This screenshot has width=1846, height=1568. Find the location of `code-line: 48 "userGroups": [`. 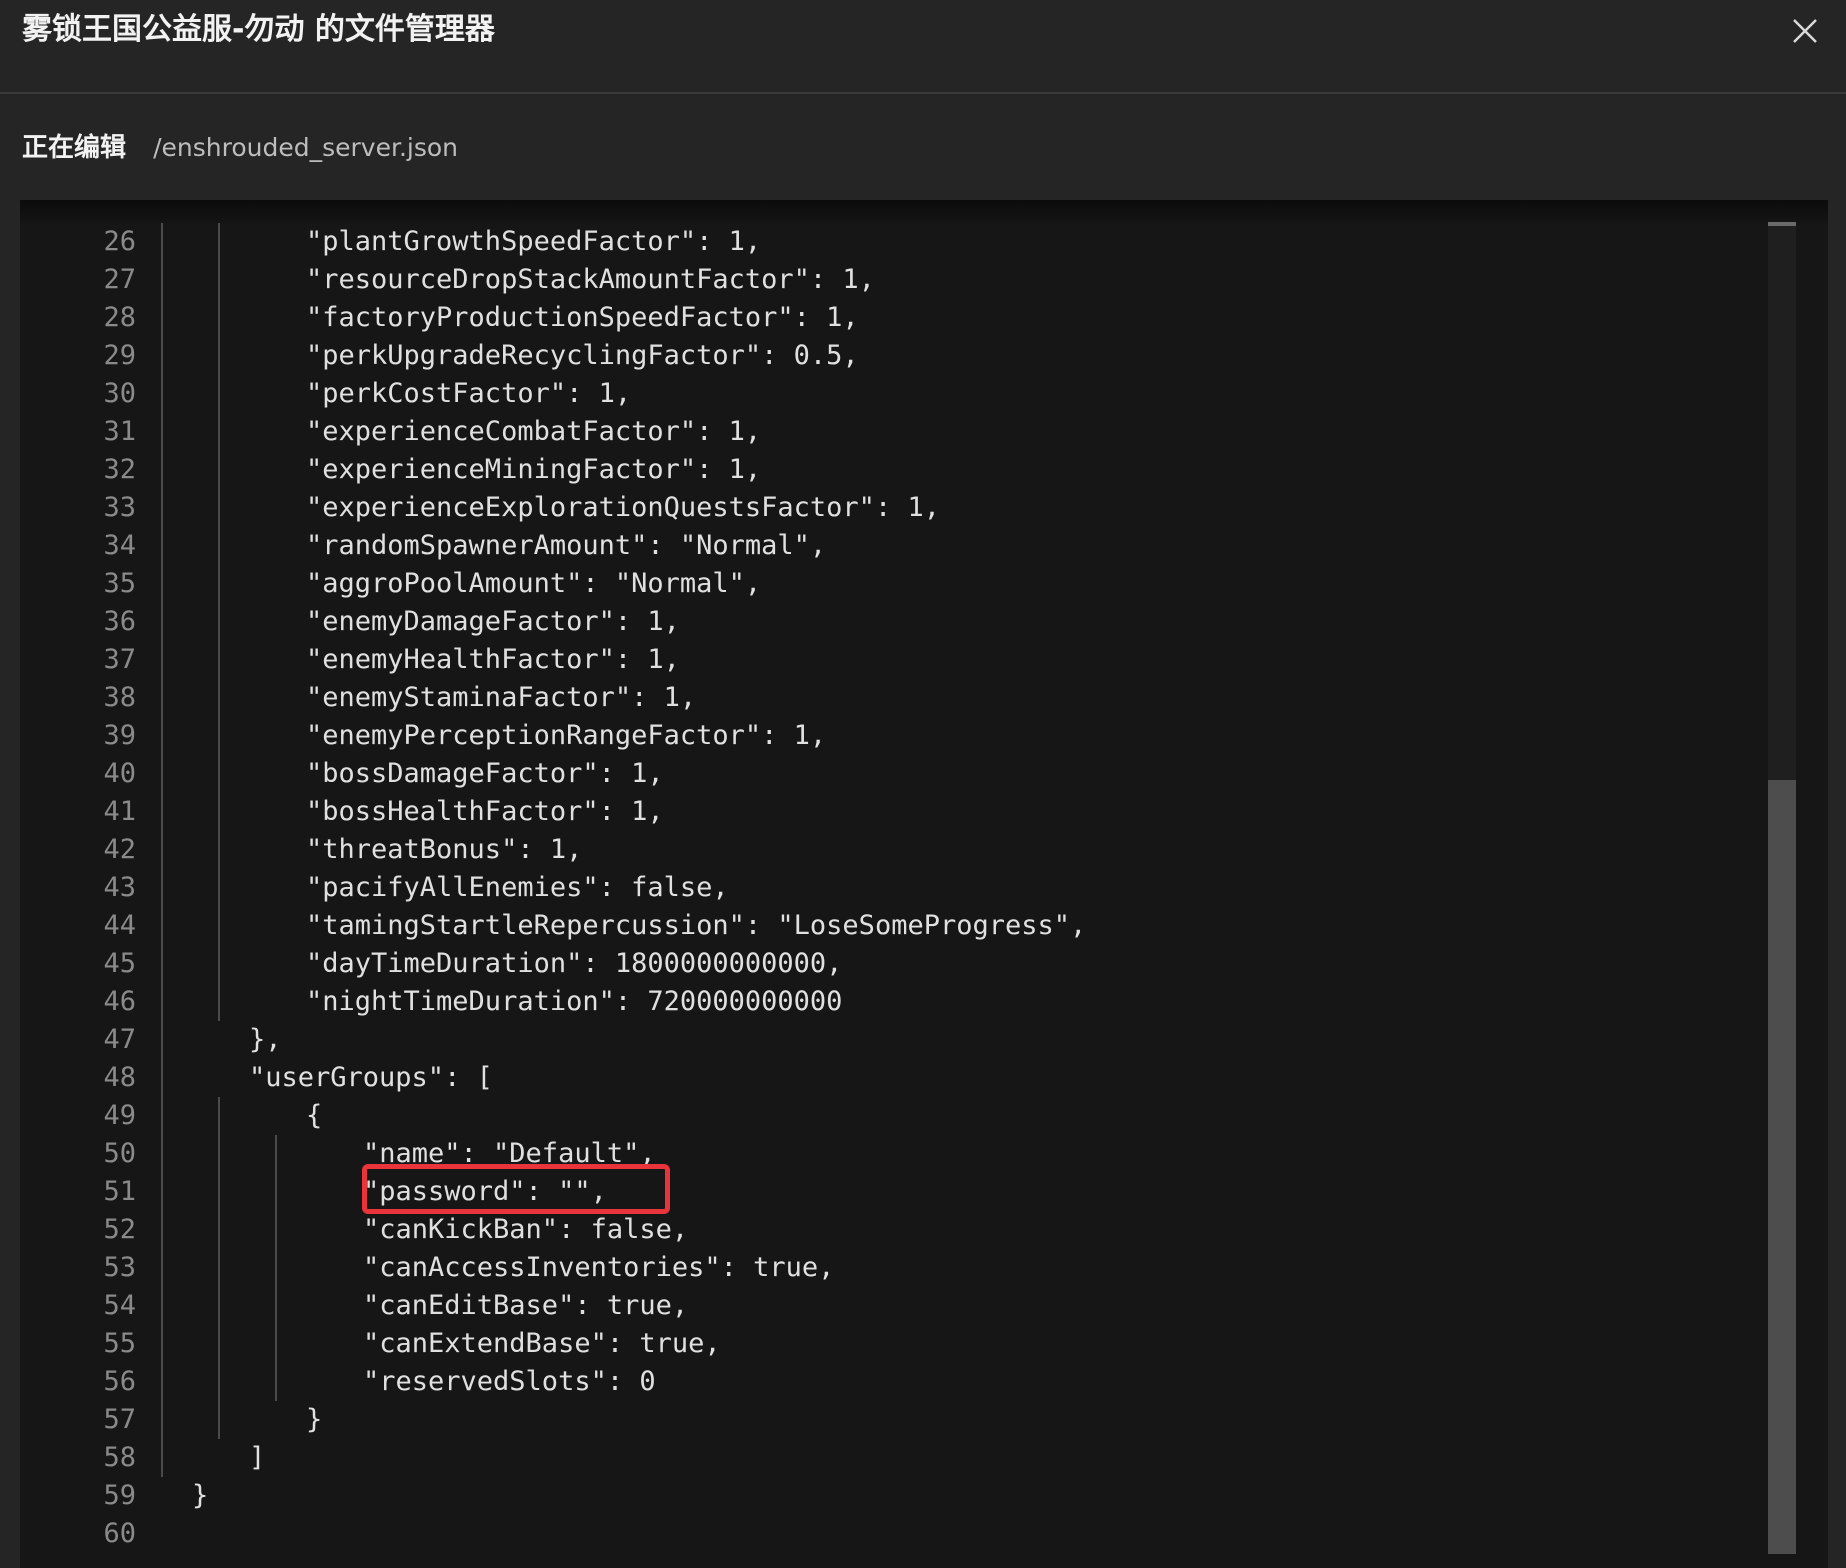

code-line: 48 "userGroups": [ is located at coordinates (890, 1078).